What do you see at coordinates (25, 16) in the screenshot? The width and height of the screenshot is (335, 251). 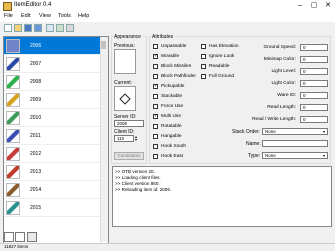 I see `menu-edit: Edit` at bounding box center [25, 16].